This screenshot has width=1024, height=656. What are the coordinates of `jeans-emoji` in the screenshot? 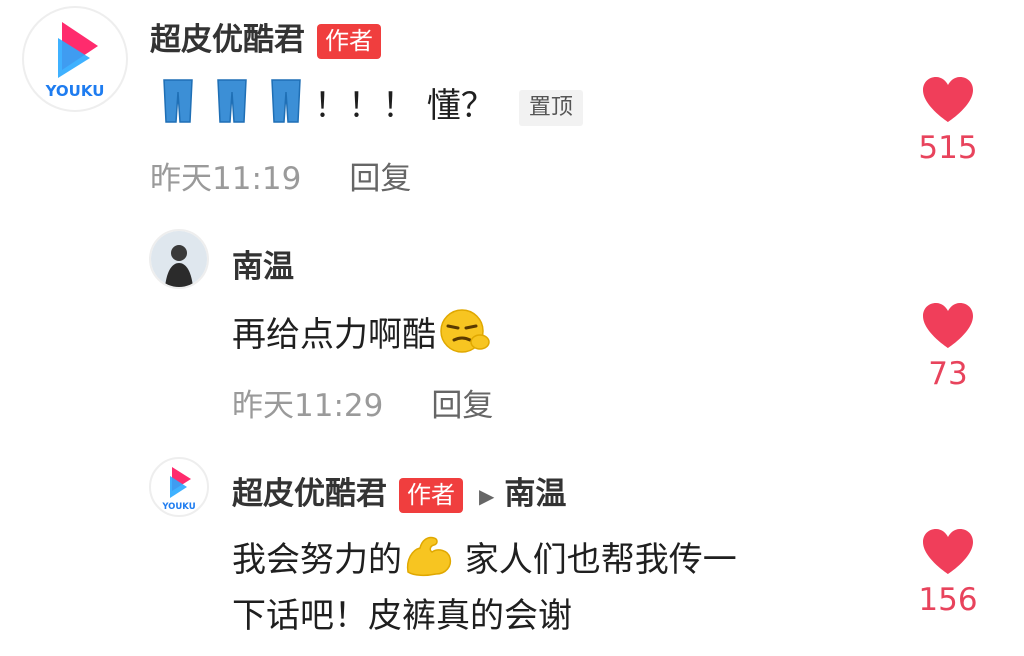 It's located at (236, 107).